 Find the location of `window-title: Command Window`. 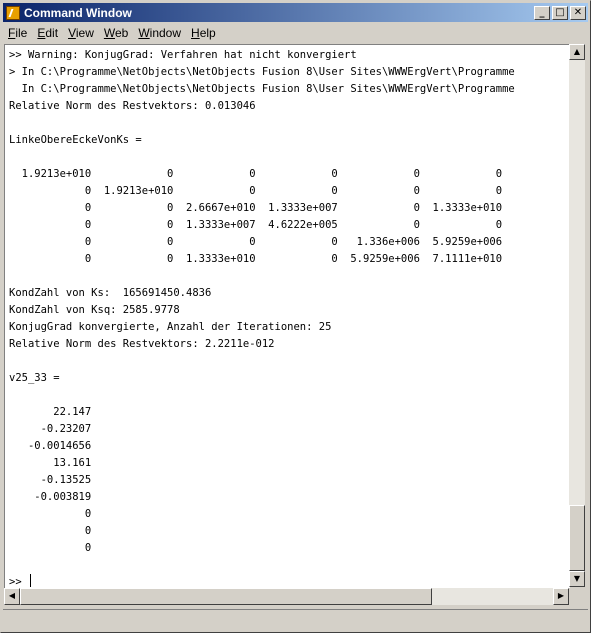

window-title: Command Window is located at coordinates (78, 12).